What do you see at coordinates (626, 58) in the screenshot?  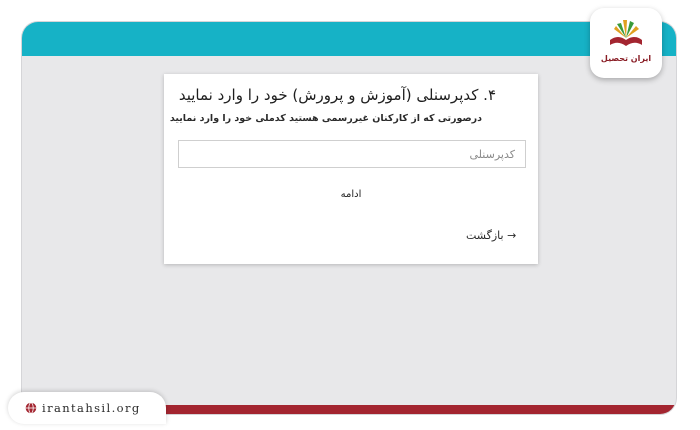 I see `logo-text: ایران تحصیل` at bounding box center [626, 58].